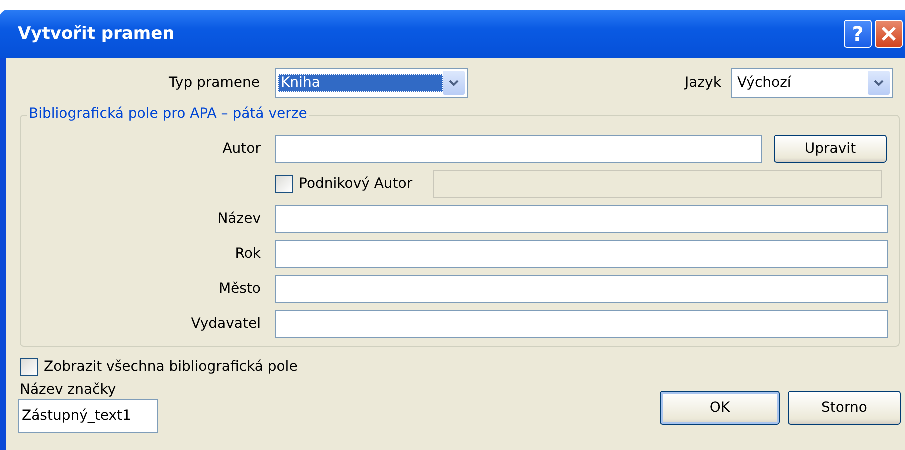 Image resolution: width=905 pixels, height=450 pixels. Describe the element at coordinates (812, 83) in the screenshot. I see `language-dropdown: Výchozí` at that location.